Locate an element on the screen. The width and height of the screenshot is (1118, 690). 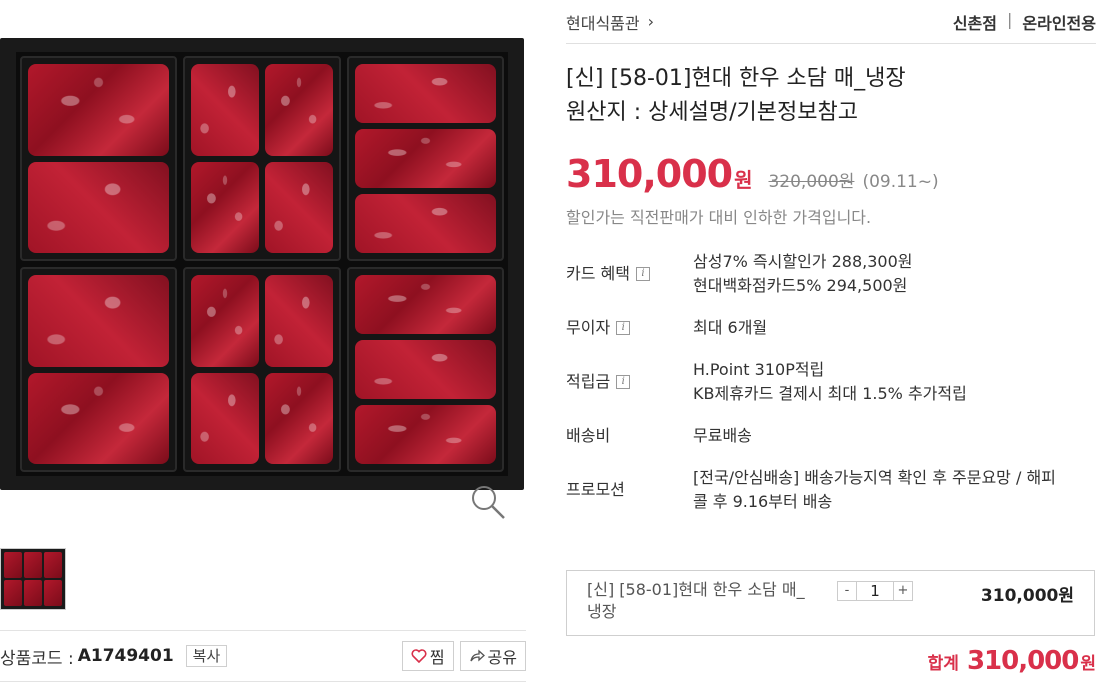
product-code-label: 상품코드 : is located at coordinates (37, 658).